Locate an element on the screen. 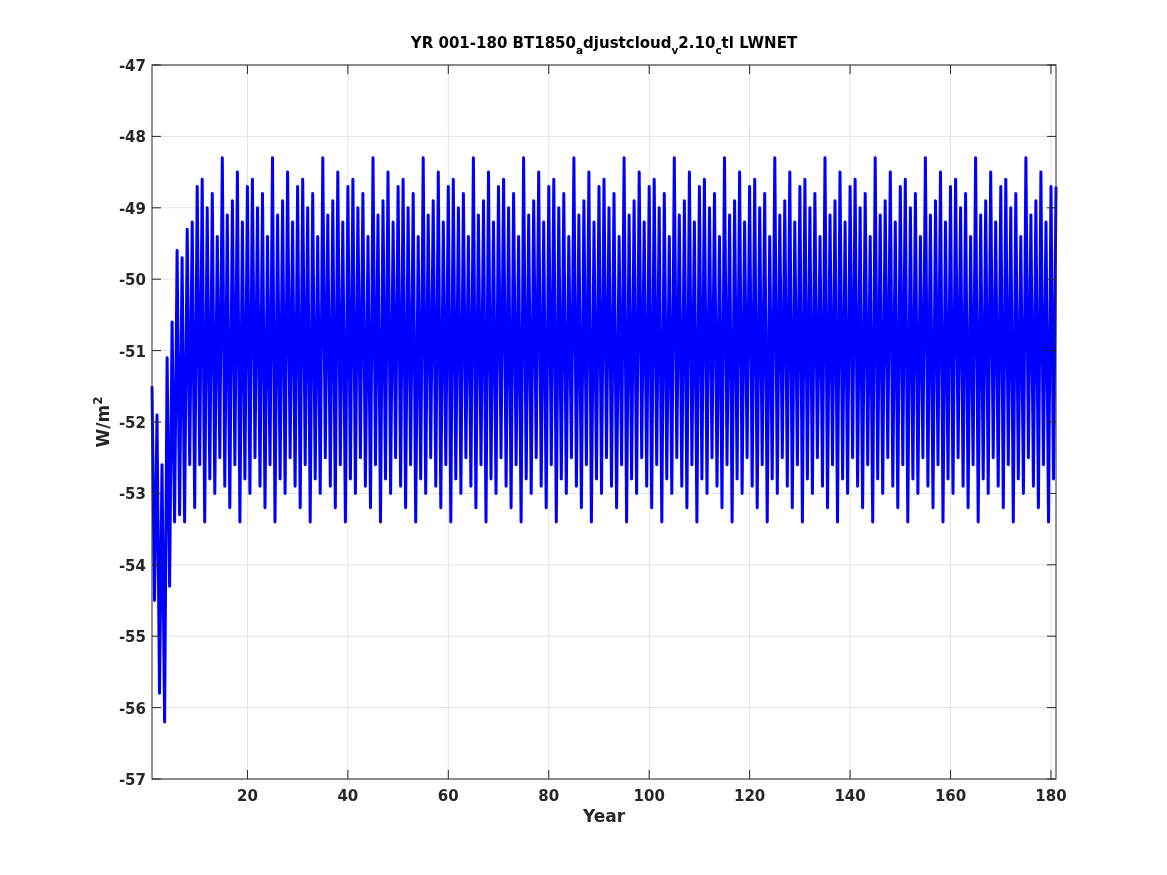 The height and width of the screenshot is (875, 1167). y-tick-label: -48 is located at coordinates (132, 137).